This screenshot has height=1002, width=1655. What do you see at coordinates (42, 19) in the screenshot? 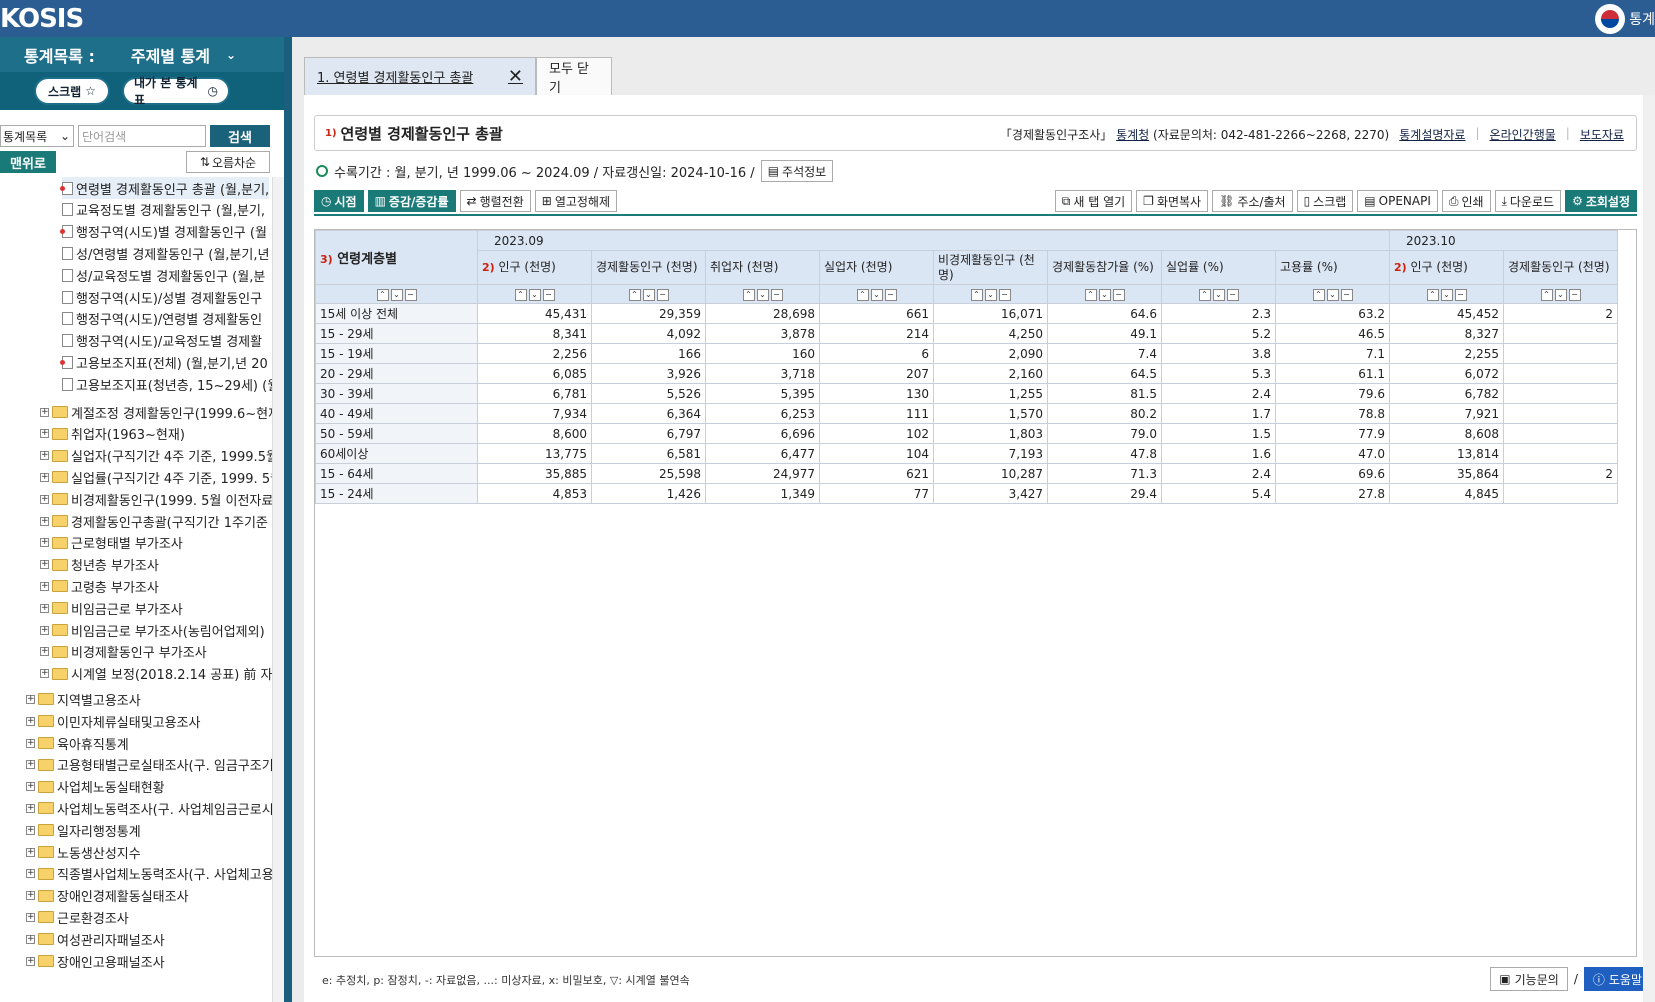
I see `kosis-logo: KOSIS` at bounding box center [42, 19].